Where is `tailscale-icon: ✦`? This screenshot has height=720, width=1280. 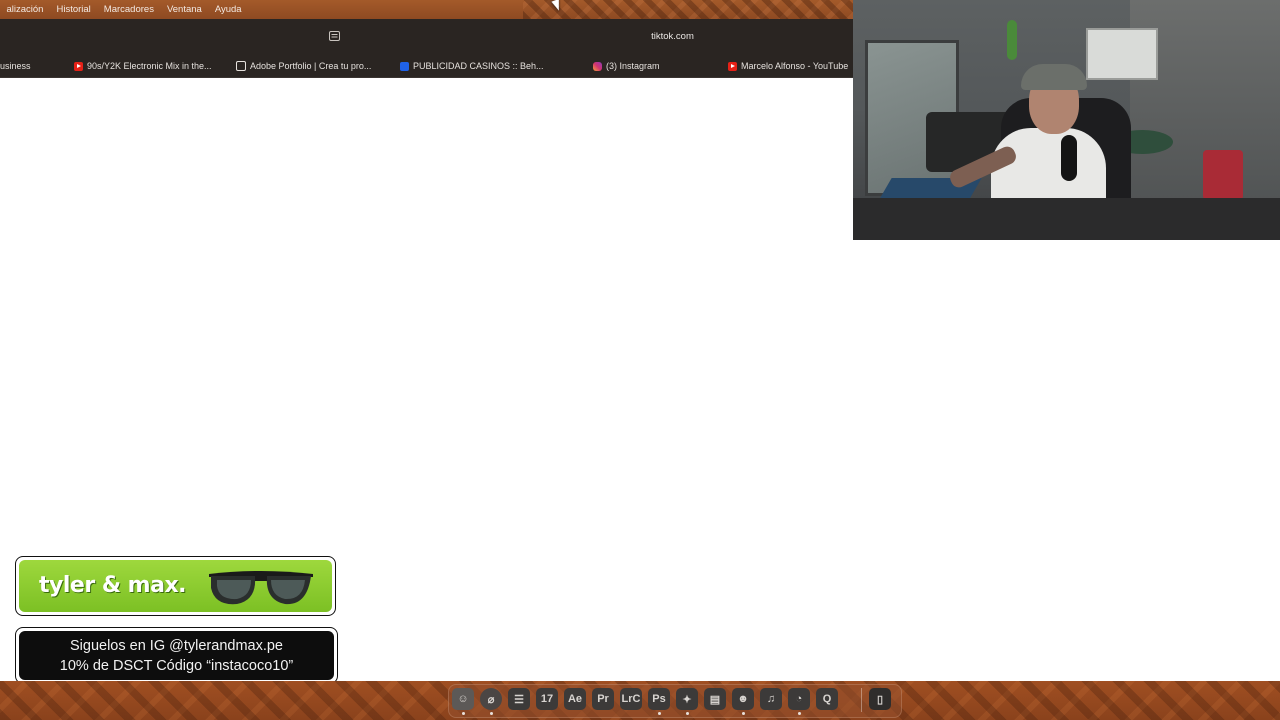
tailscale-icon: ✦ is located at coordinates (687, 699).